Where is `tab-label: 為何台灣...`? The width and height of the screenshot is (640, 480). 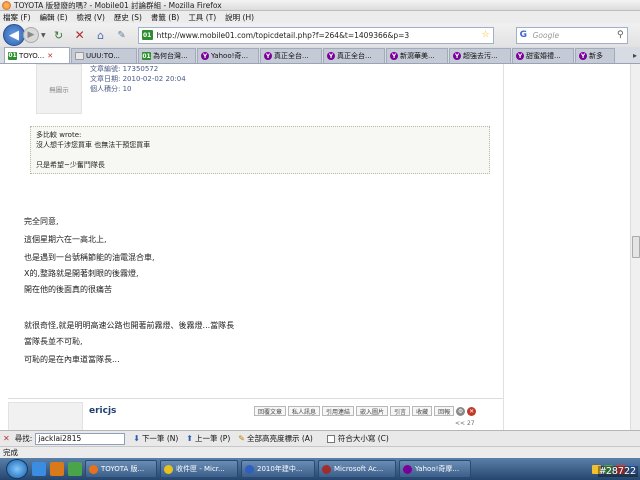
tab-label: 為何台灣... is located at coordinates (170, 56).